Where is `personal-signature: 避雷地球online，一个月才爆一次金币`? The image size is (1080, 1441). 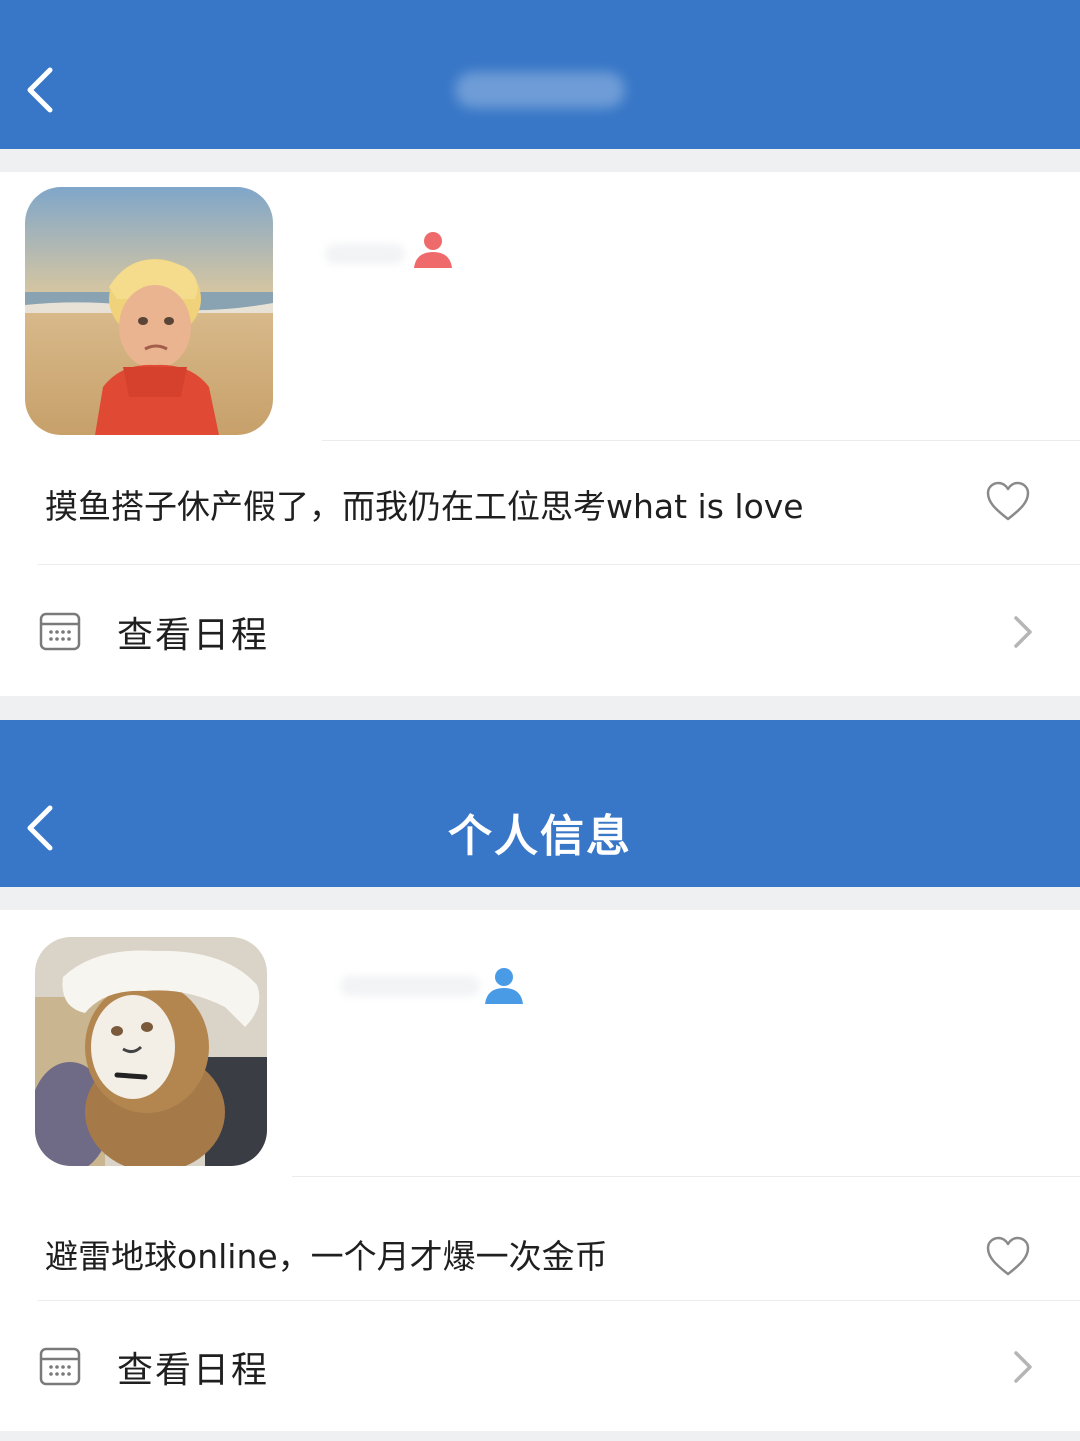
personal-signature: 避雷地球online，一个月才爆一次金币 is located at coordinates (326, 1256).